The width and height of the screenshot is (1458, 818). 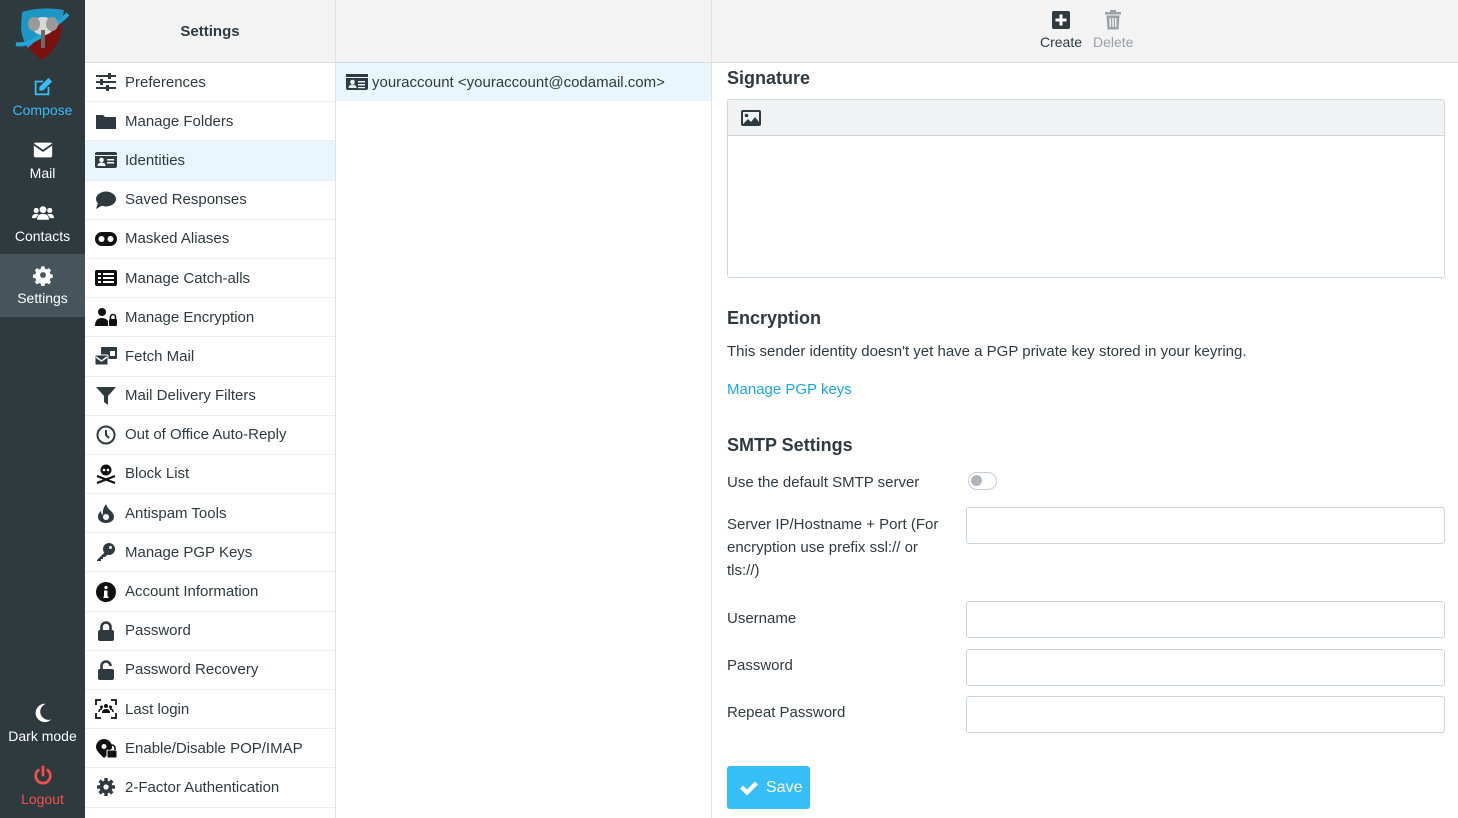 I want to click on settings-item-masked-aliases: Masked Aliases, so click(x=210, y=239).